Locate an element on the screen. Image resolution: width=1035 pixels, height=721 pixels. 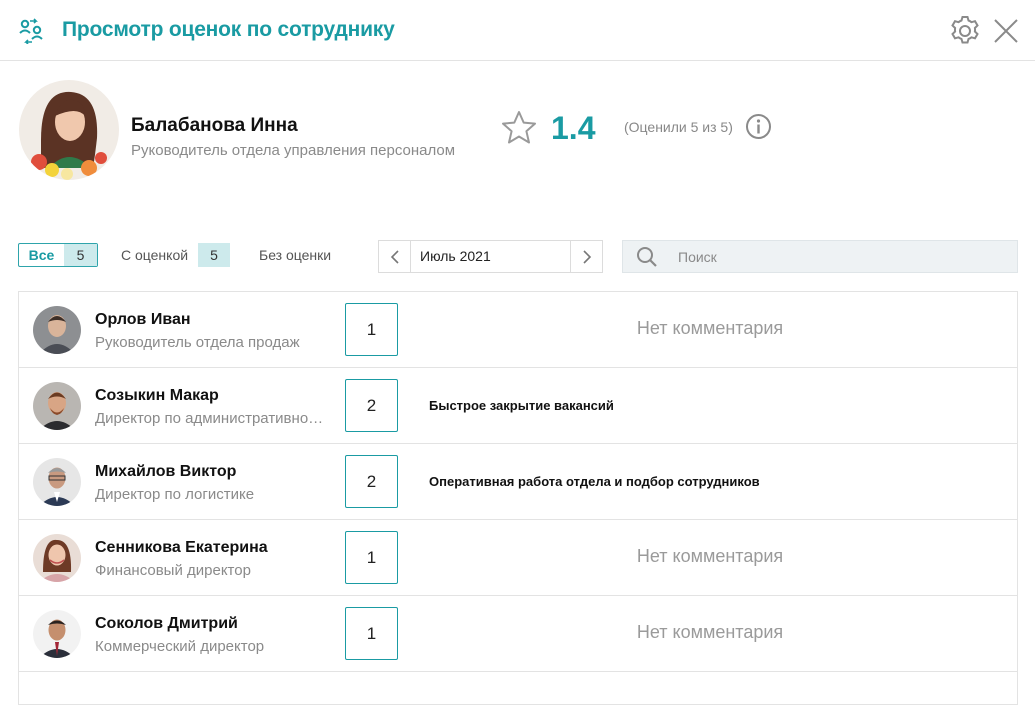
search-box is located at coordinates (820, 256).